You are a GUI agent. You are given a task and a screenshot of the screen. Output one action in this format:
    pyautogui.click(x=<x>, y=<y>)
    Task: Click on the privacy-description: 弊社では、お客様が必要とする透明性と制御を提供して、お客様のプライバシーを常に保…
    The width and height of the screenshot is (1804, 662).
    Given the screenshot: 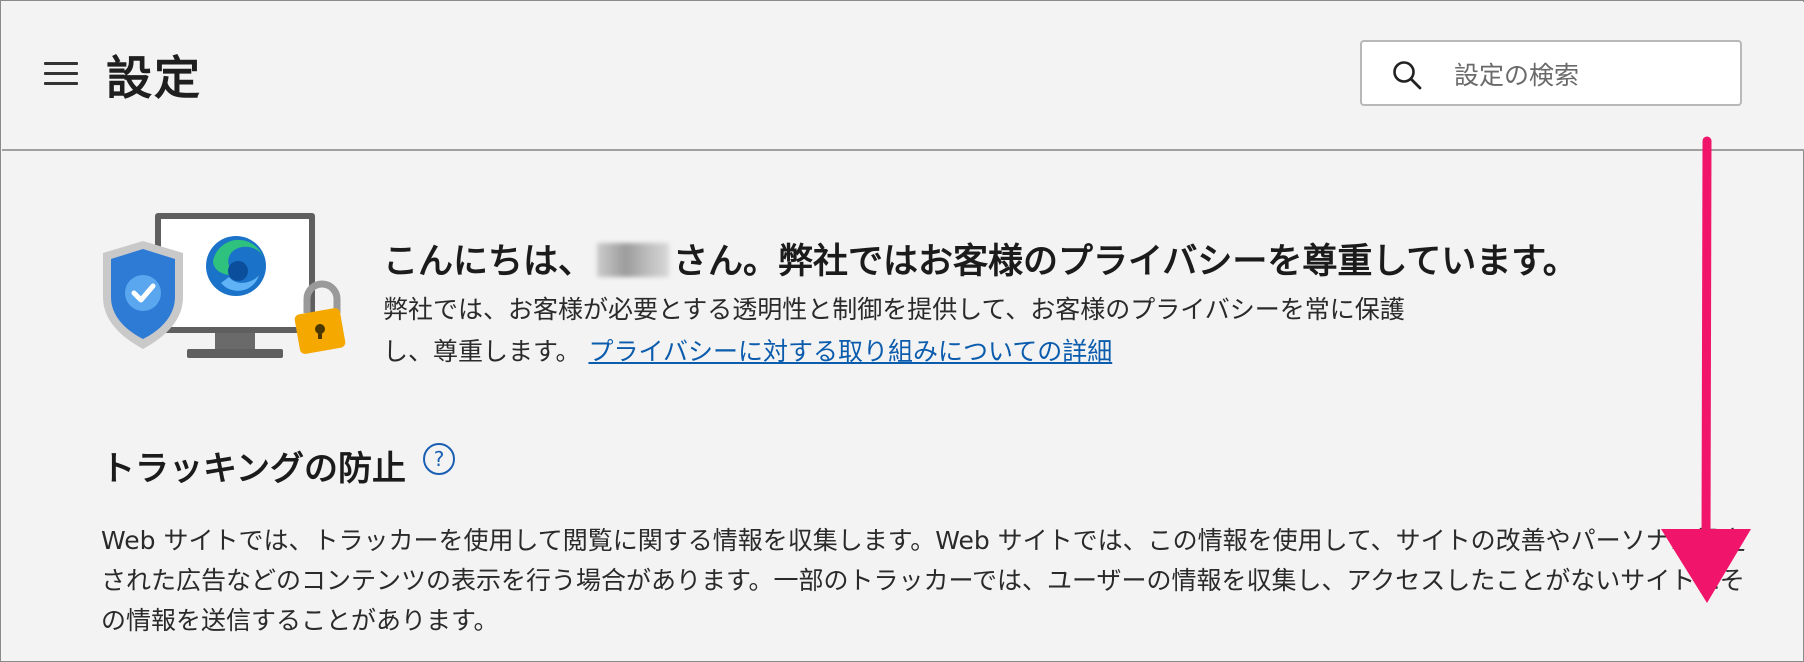 What is the action you would take?
    pyautogui.click(x=918, y=331)
    